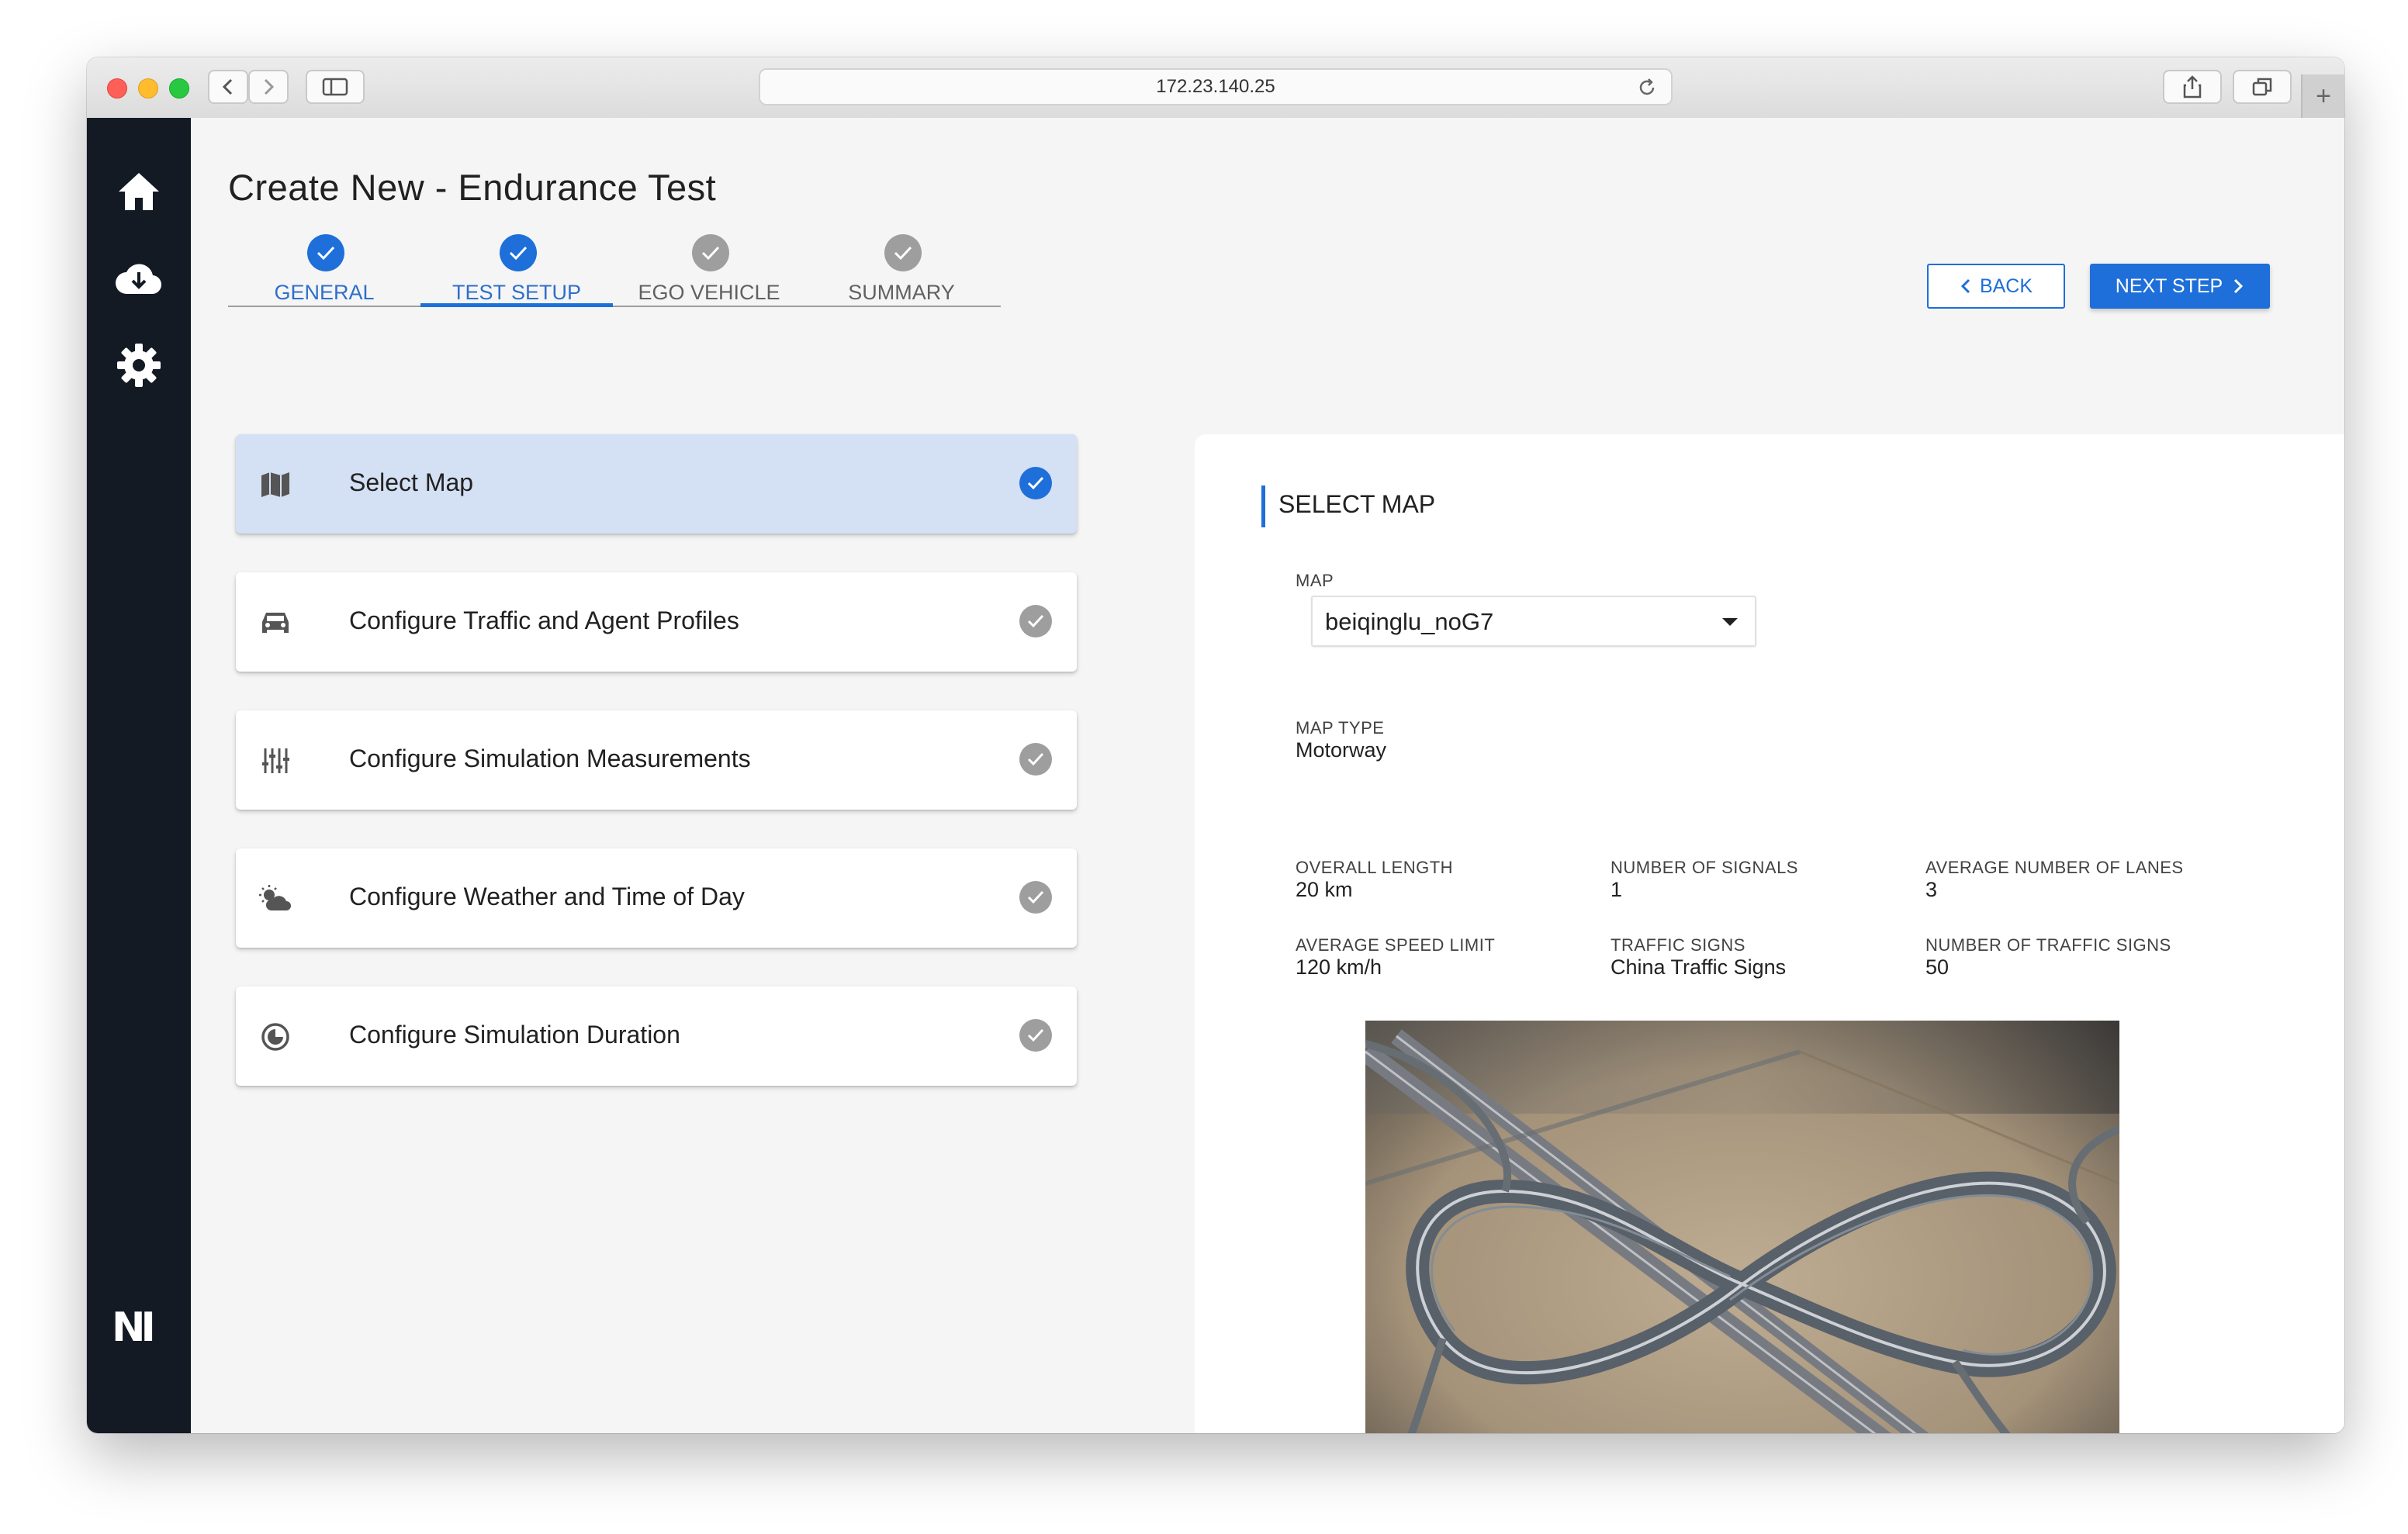 The image size is (2408, 1534). I want to click on download-nav-button, so click(138, 278).